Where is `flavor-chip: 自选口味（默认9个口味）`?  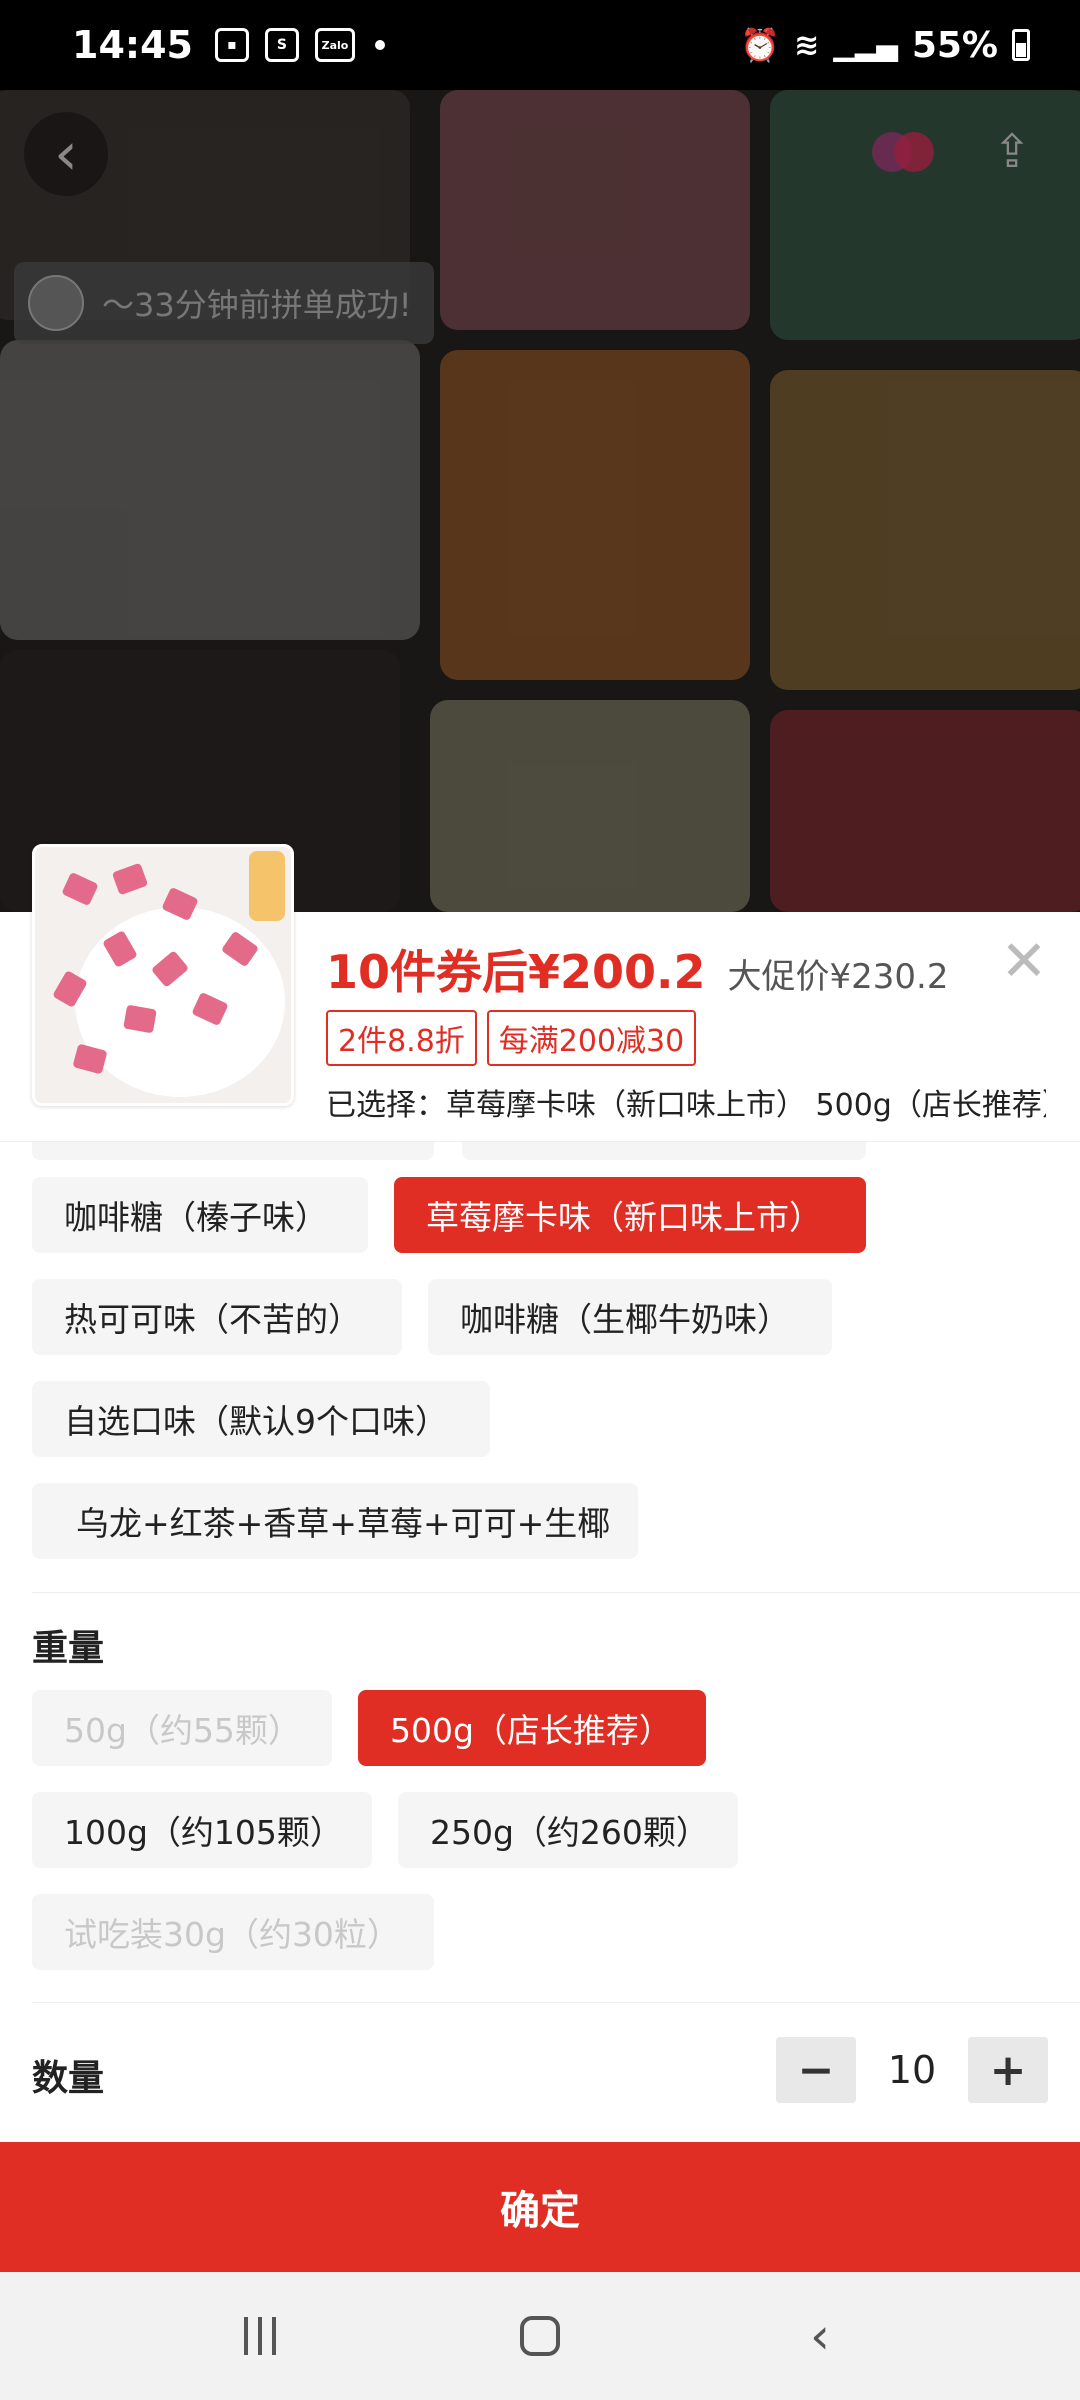
flavor-chip: 自选口味（默认9个口味） is located at coordinates (261, 1419).